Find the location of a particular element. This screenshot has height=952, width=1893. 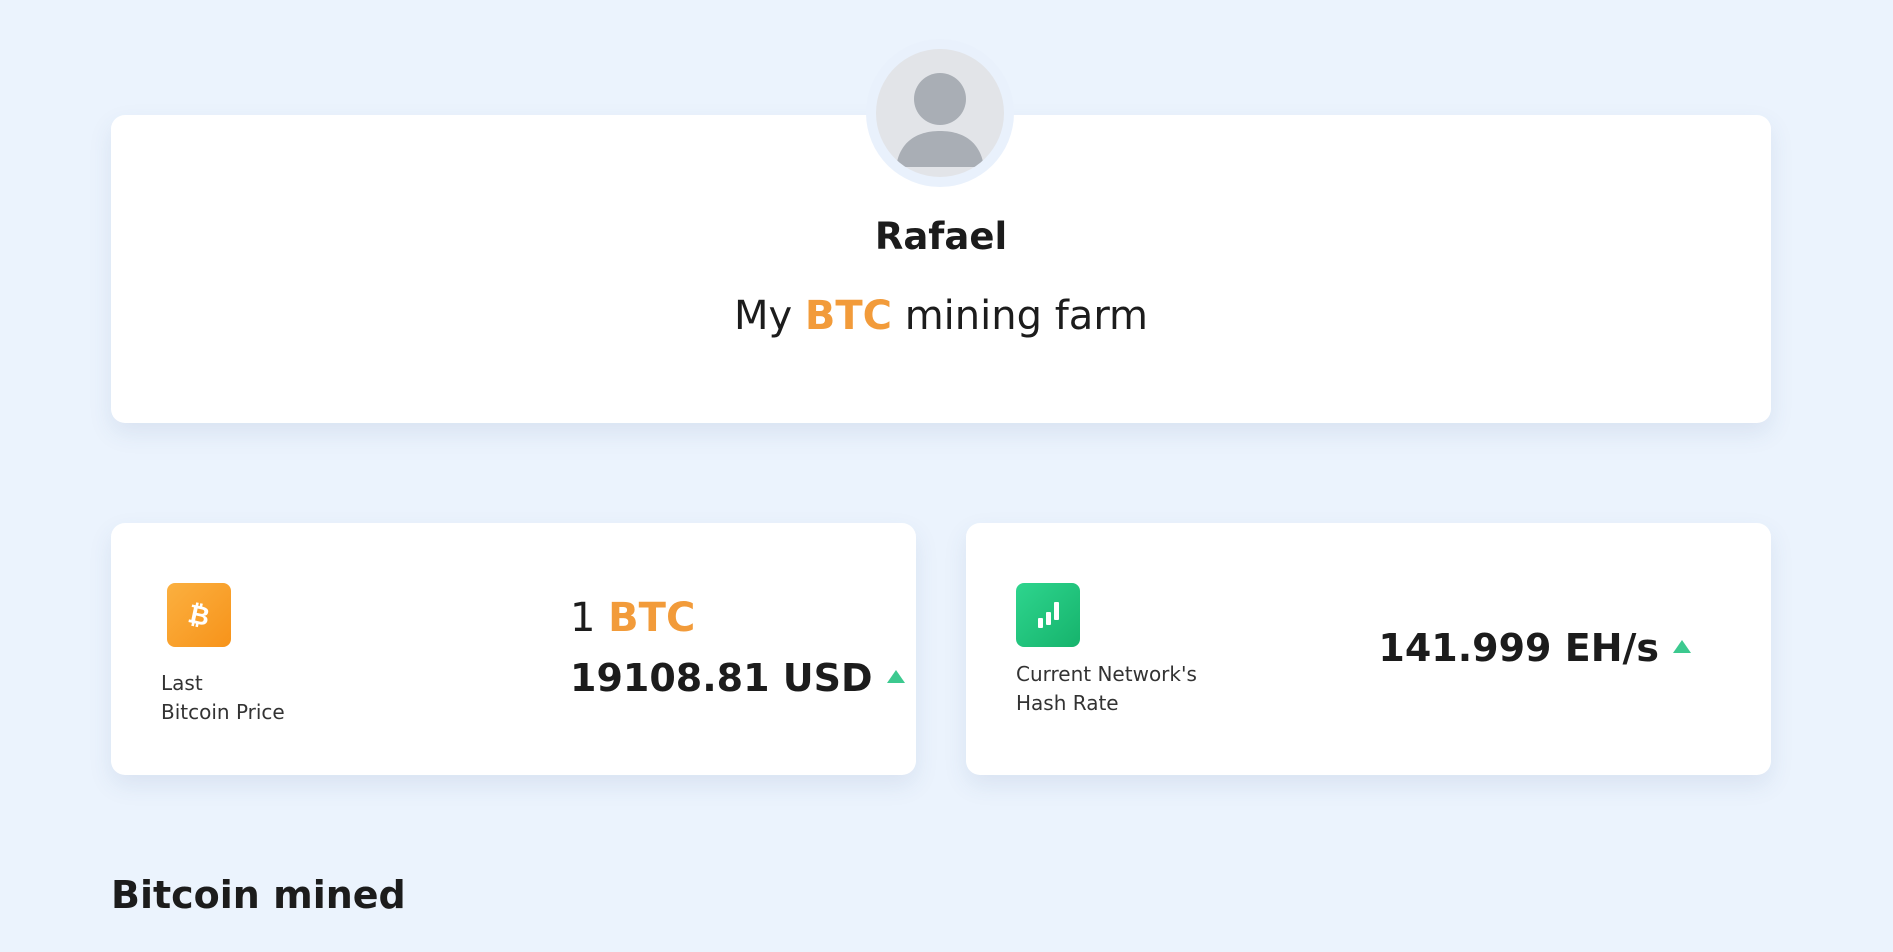

bitcoin-price-label: Last Bitcoin Price is located at coordinates (223, 698).